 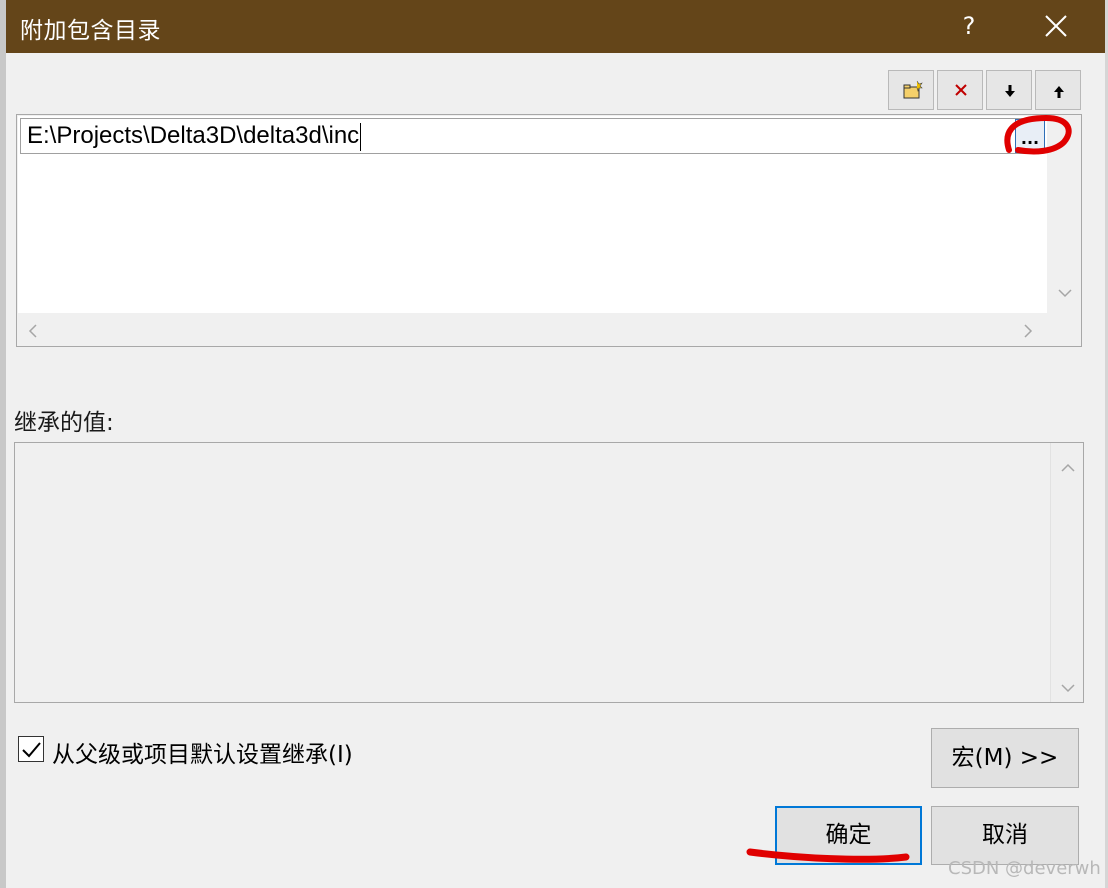 I want to click on delete-x-icon, so click(x=961, y=90).